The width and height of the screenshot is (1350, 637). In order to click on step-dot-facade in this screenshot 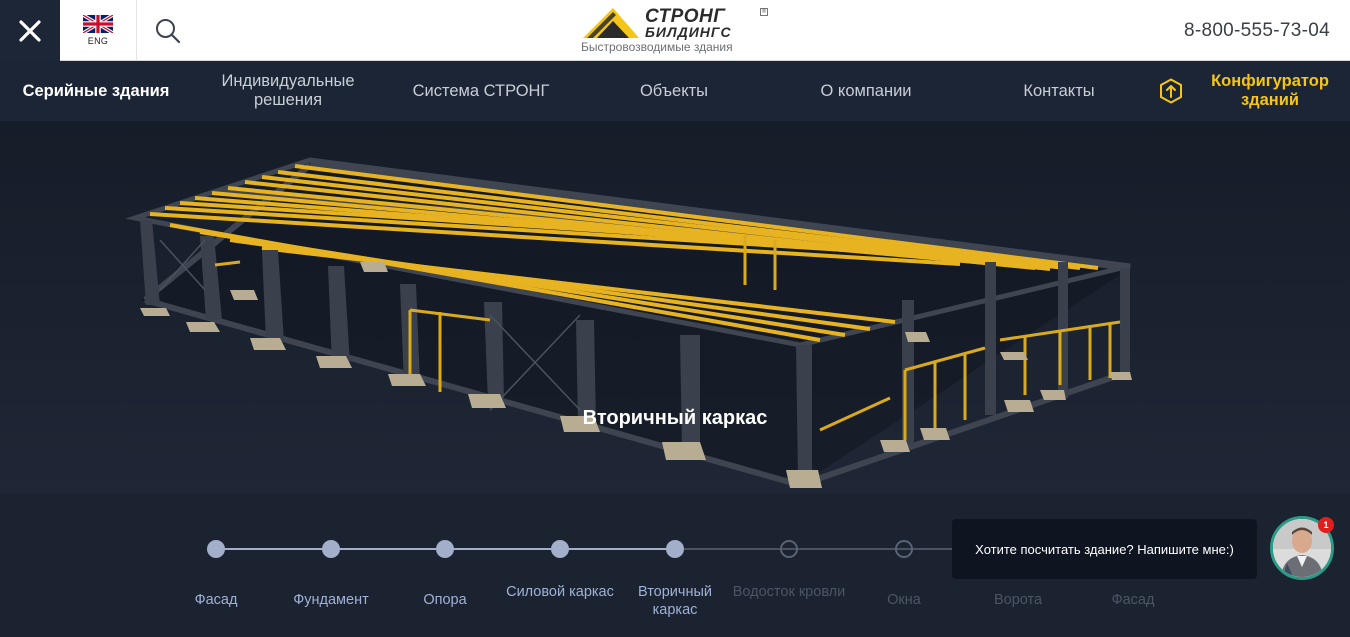, I will do `click(216, 549)`.